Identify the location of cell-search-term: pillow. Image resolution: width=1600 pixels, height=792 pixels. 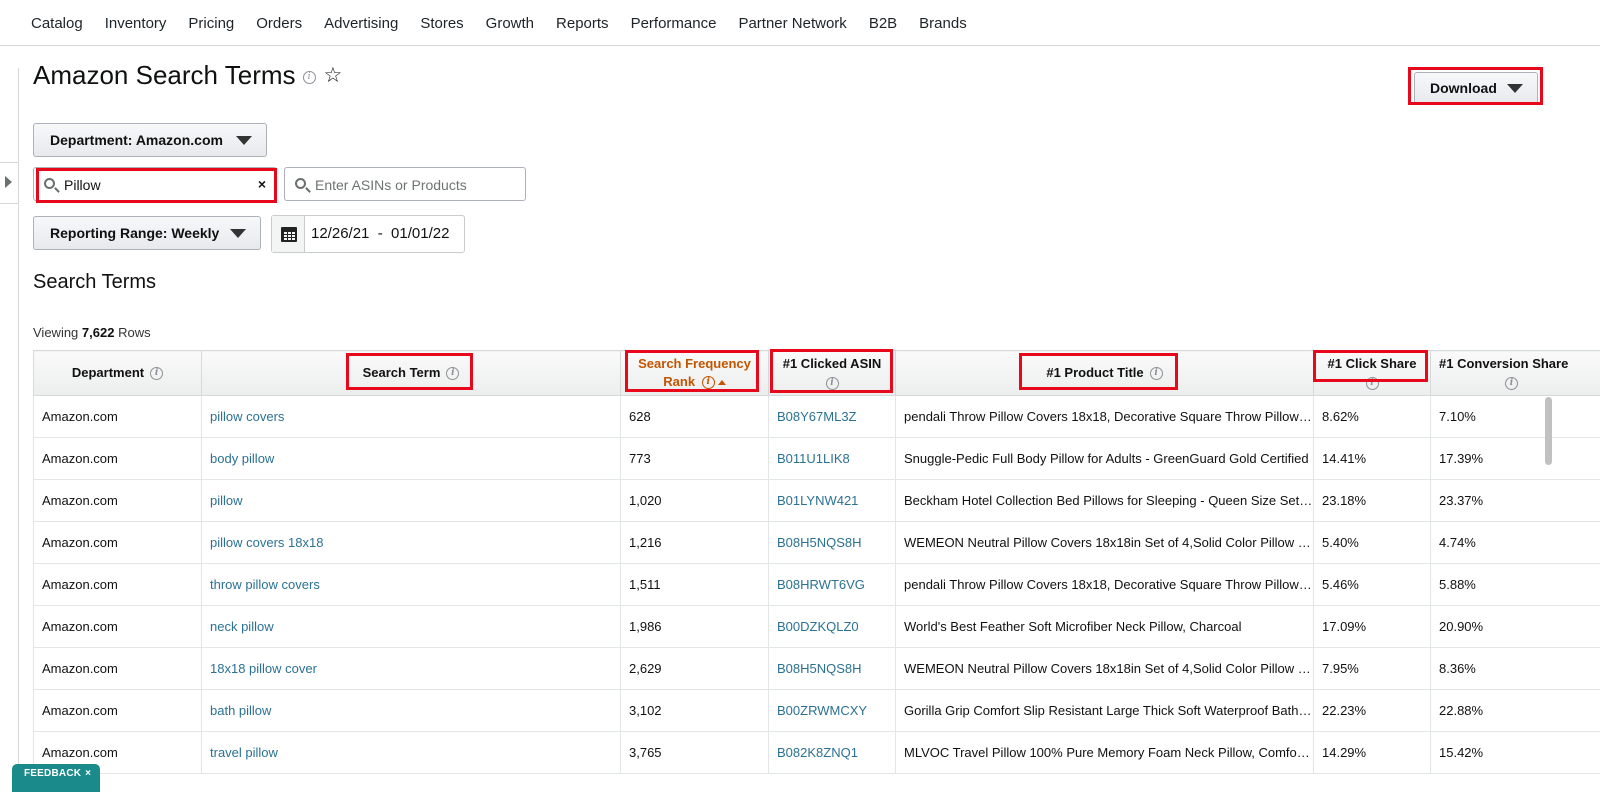
(411, 500).